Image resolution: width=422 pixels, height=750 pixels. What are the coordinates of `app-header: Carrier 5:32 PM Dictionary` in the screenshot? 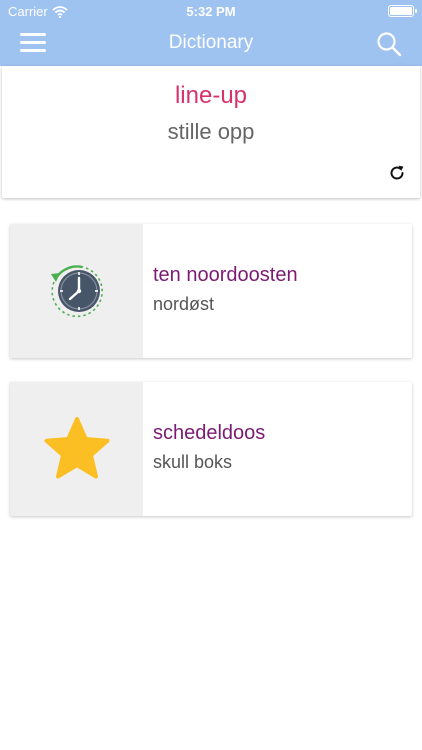 It's located at (211, 33).